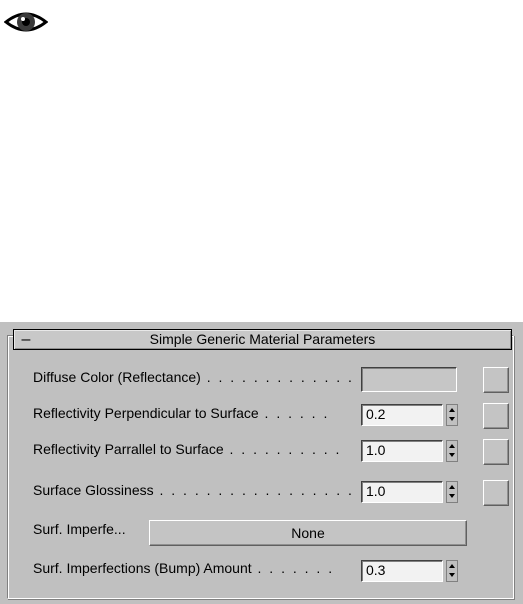 The width and height of the screenshot is (523, 604). I want to click on bump-spinner, so click(452, 571).